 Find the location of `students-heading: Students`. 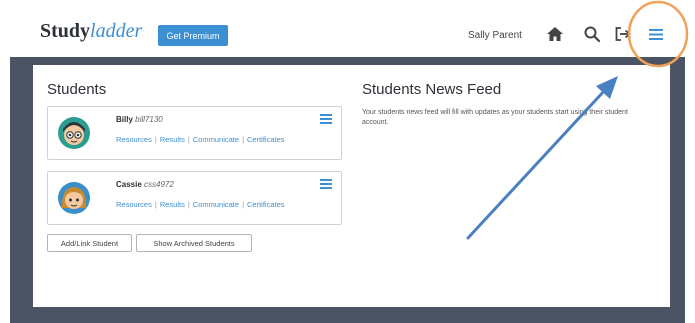

students-heading: Students is located at coordinates (77, 89).